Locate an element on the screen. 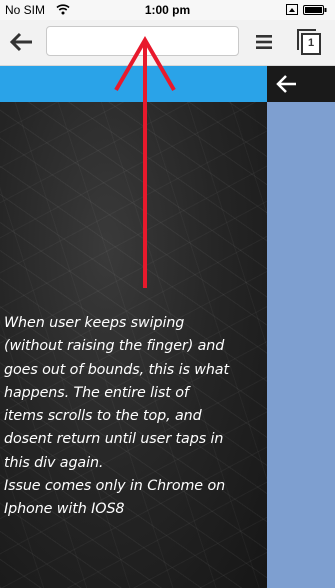 Image resolution: width=335 pixels, height=588 pixels. tabs-count: 1 is located at coordinates (311, 43).